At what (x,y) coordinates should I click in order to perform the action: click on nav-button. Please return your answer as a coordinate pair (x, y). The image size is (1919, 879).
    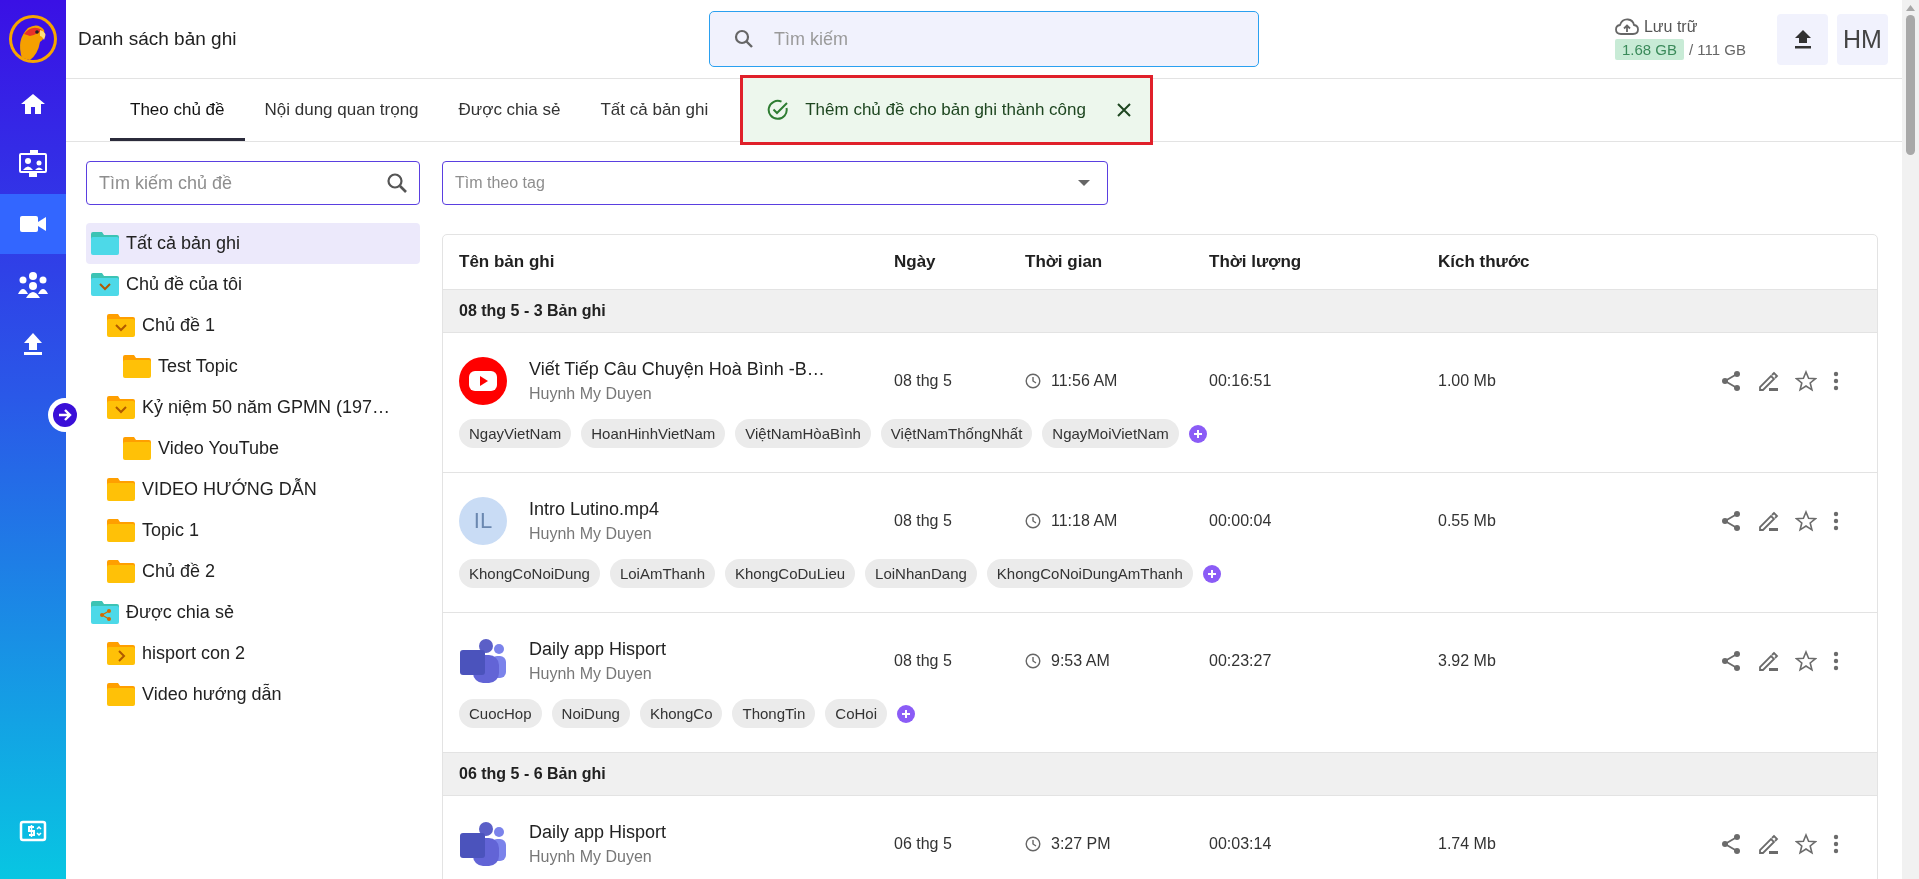
    Looking at the image, I should click on (33, 224).